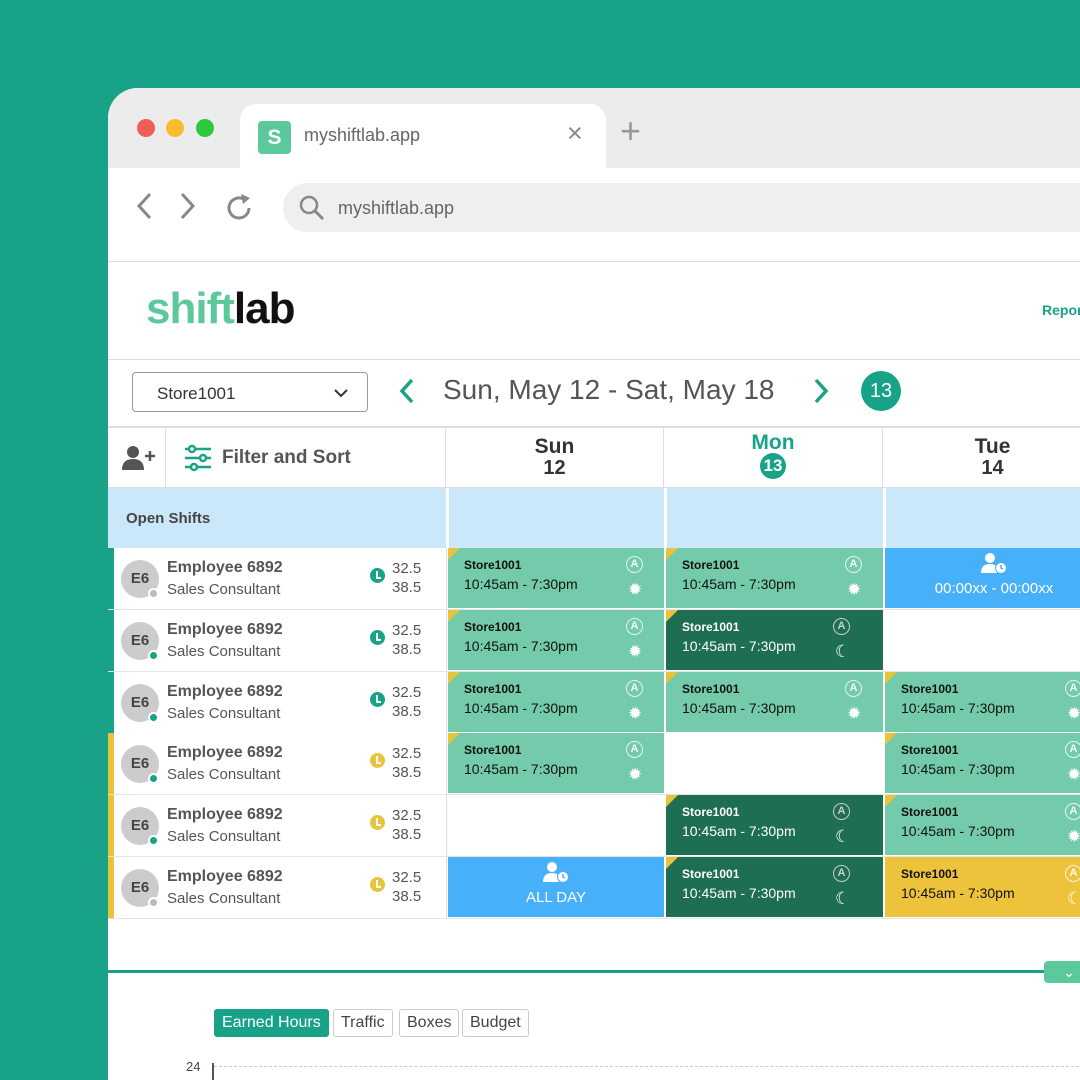 The height and width of the screenshot is (1080, 1080). Describe the element at coordinates (341, 395) in the screenshot. I see `chevron-down-icon` at that location.